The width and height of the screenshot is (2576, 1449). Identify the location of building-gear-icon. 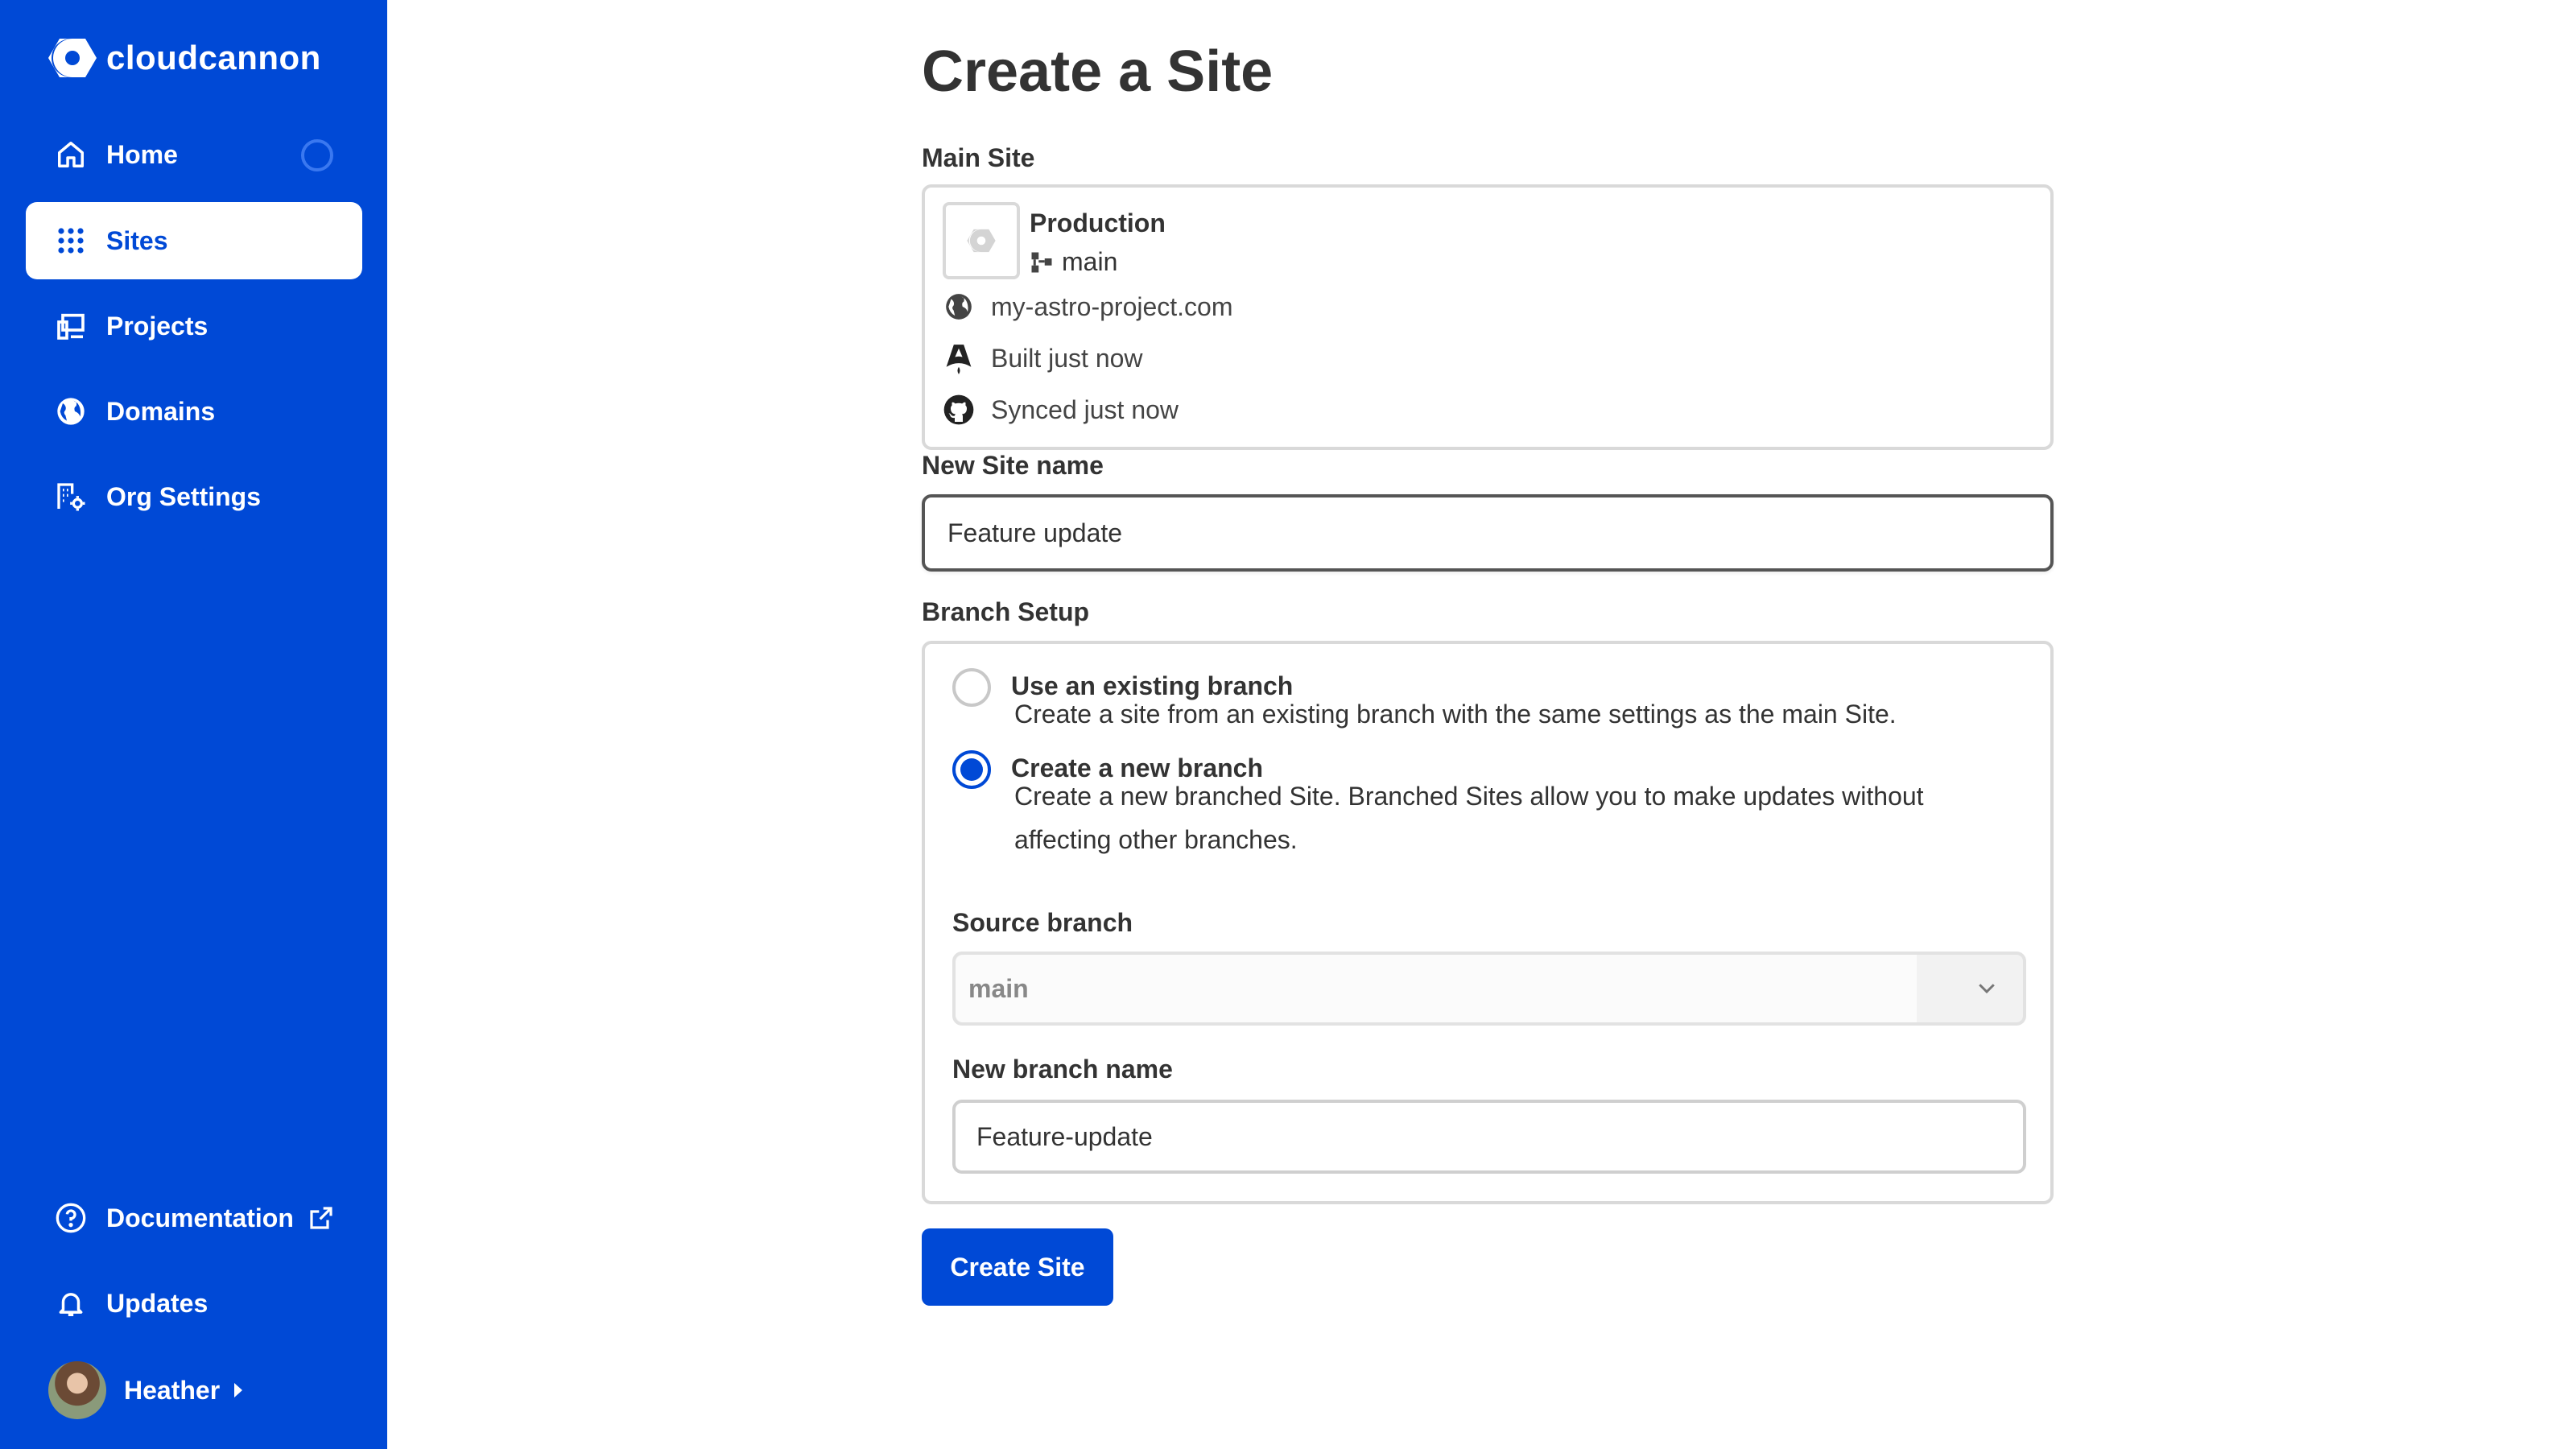
(71, 497).